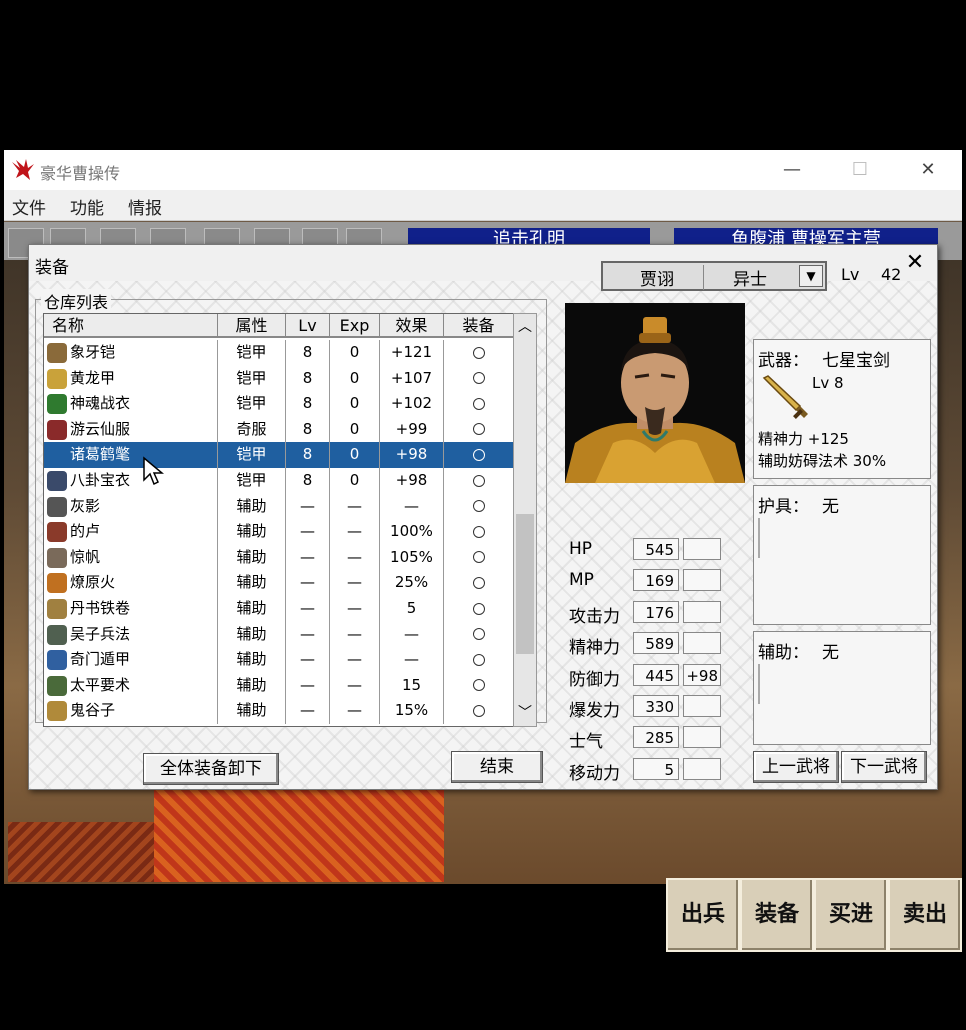 This screenshot has width=966, height=1030. What do you see at coordinates (842, 688) in the screenshot?
I see `assist-panel: 辅助： 无` at bounding box center [842, 688].